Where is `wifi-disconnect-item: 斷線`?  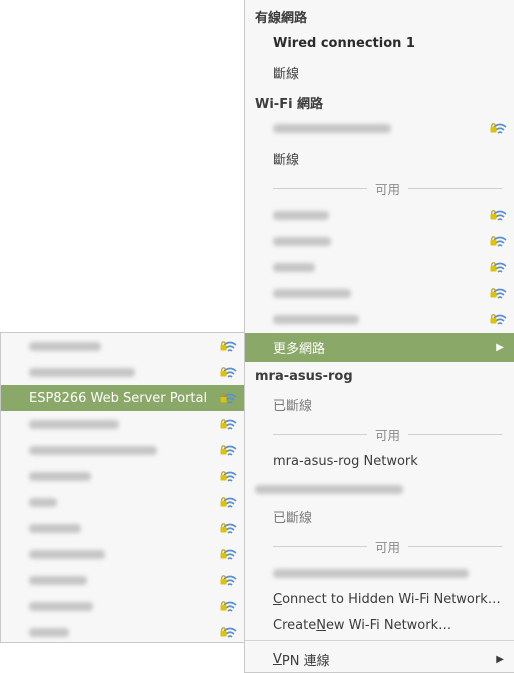
wifi-disconnect-item: 斷線 is located at coordinates (379, 158).